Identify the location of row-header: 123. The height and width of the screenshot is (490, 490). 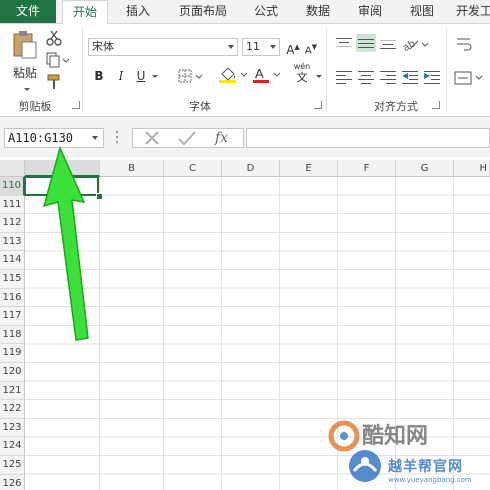
(12, 428).